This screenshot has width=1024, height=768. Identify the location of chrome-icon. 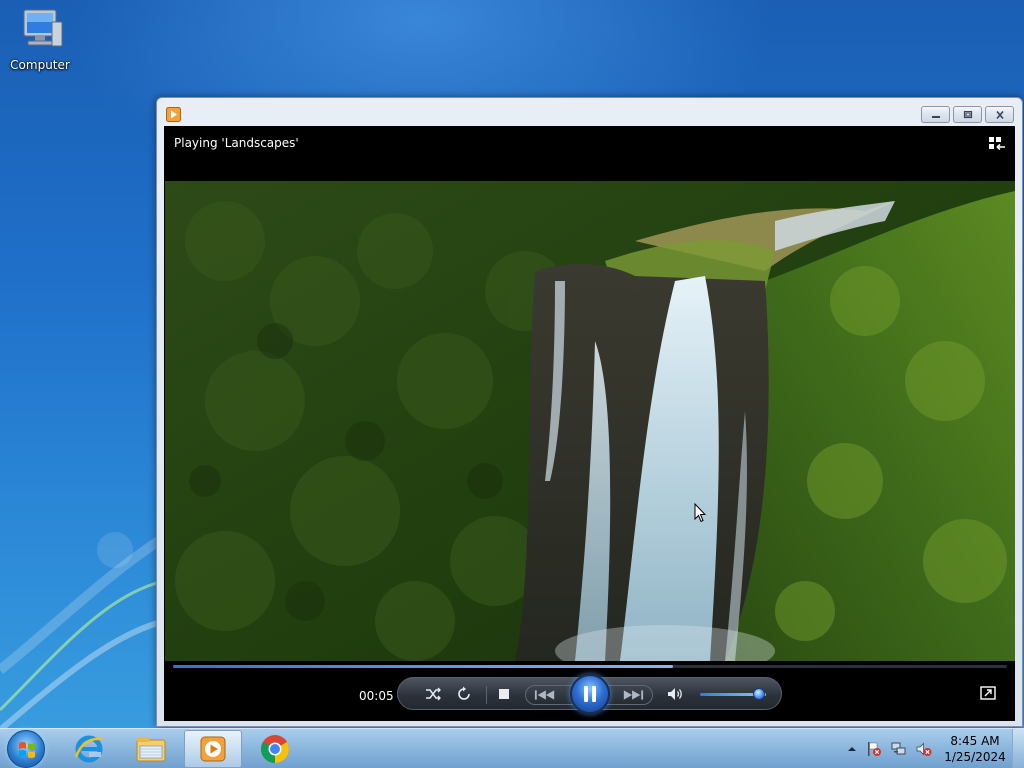
(275, 749).